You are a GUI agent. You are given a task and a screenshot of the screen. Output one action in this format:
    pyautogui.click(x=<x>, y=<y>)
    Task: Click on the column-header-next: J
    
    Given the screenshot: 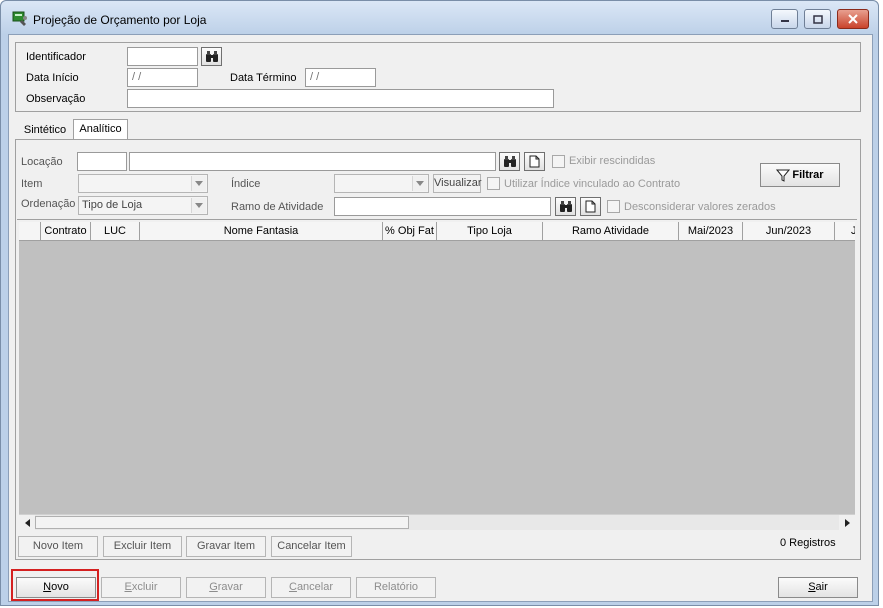 What is the action you would take?
    pyautogui.click(x=845, y=231)
    